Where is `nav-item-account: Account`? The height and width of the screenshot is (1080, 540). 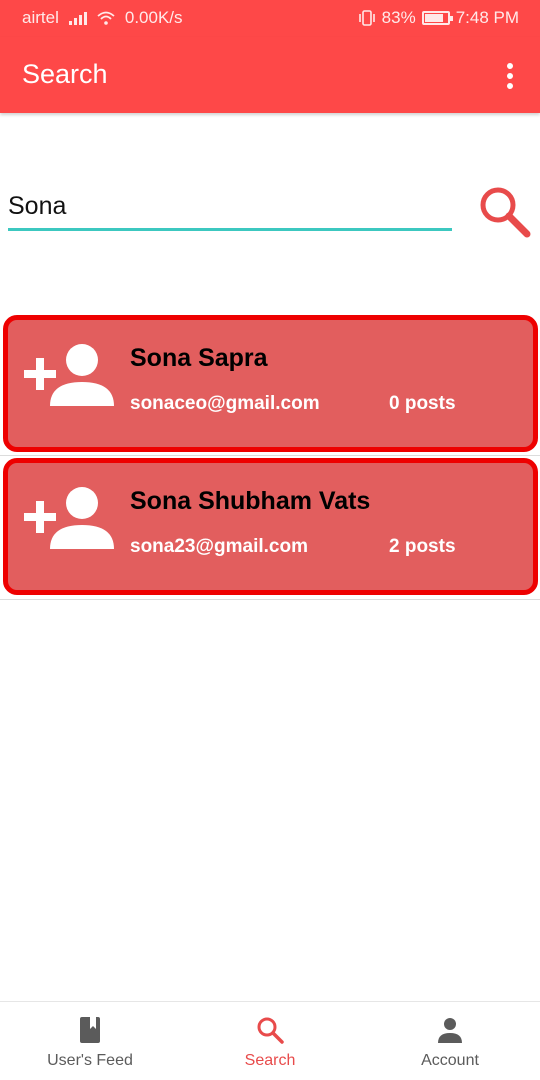
nav-item-account: Account is located at coordinates (450, 1041).